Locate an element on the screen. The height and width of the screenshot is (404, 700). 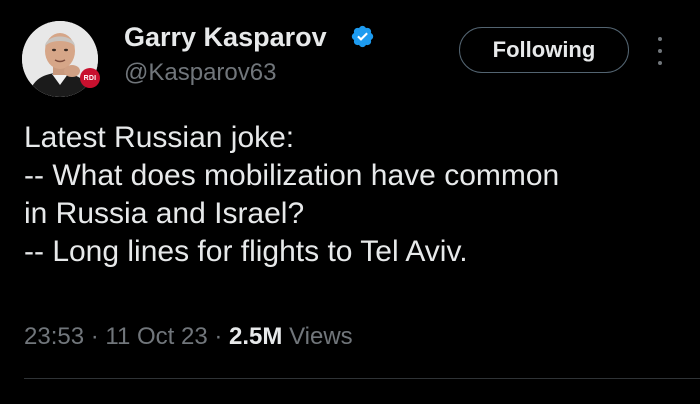
tweet-meta: 23:53 · 11 Oct 23 · 2.5M Views is located at coordinates (188, 337).